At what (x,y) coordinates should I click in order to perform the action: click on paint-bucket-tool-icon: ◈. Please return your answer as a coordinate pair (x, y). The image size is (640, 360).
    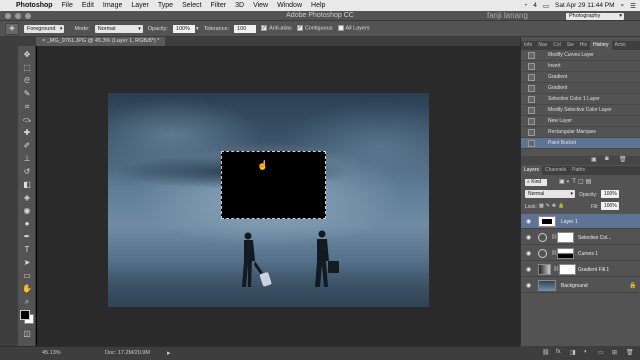
    Looking at the image, I should click on (27, 198).